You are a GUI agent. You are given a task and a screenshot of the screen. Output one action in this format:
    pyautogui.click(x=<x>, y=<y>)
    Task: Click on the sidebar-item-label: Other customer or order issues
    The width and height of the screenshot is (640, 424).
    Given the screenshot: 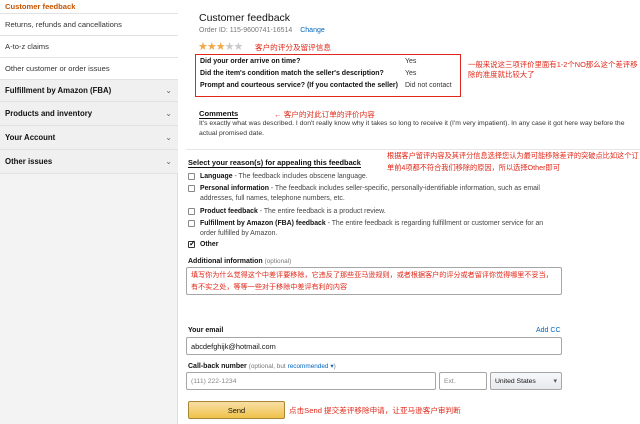 What is the action you would take?
    pyautogui.click(x=57, y=68)
    